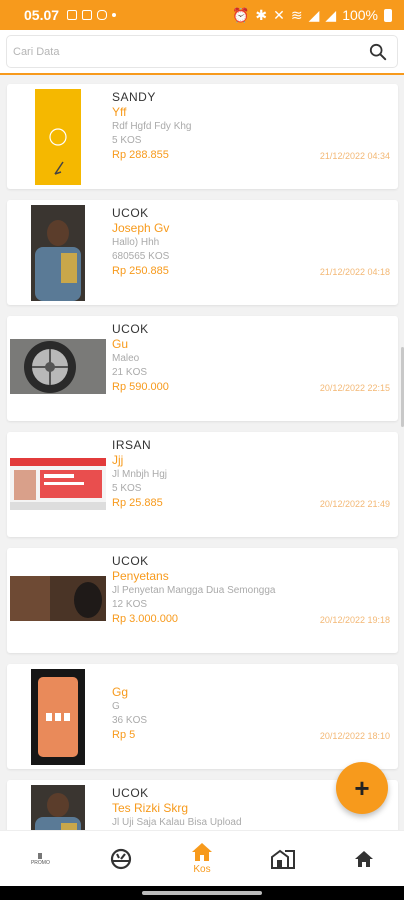  What do you see at coordinates (40, 862) in the screenshot?
I see `nav-promo-label: PROMO` at bounding box center [40, 862].